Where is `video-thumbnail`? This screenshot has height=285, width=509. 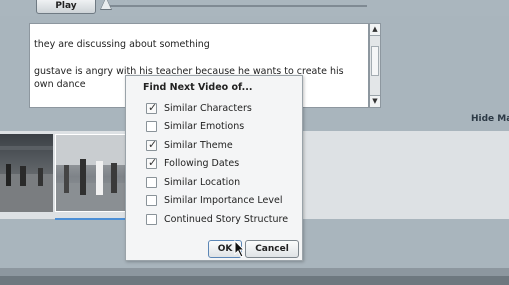 video-thumbnail is located at coordinates (26, 173).